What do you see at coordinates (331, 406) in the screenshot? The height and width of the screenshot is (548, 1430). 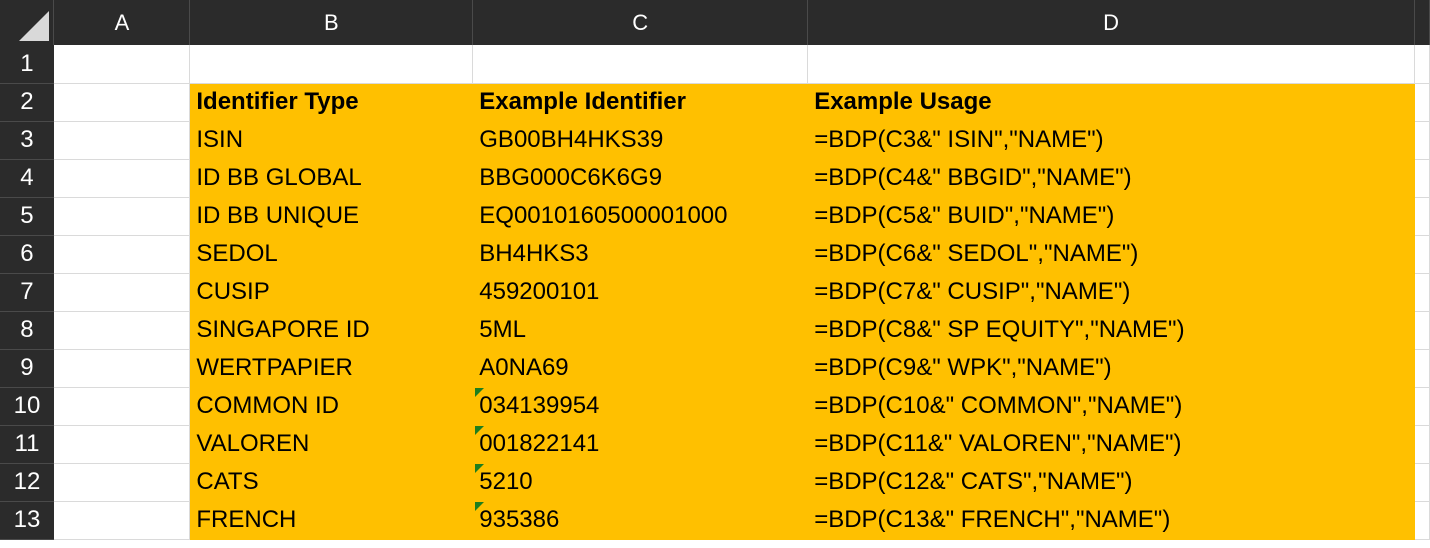 I see `cell-identifier-type: COMMON ID` at bounding box center [331, 406].